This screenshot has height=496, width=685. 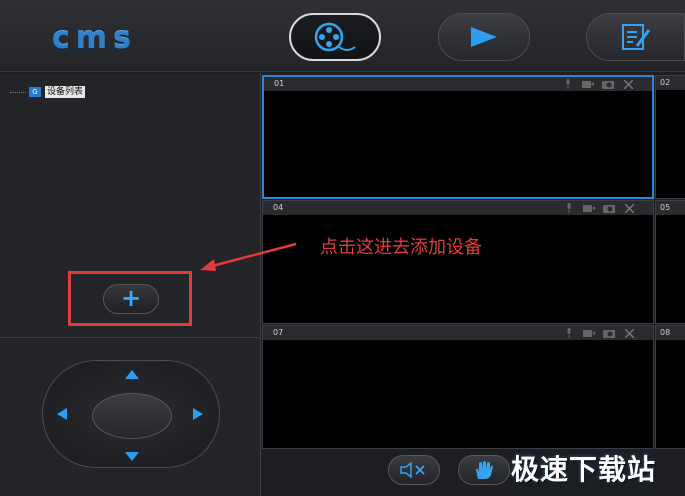 What do you see at coordinates (458, 137) in the screenshot?
I see `video-cell: 01` at bounding box center [458, 137].